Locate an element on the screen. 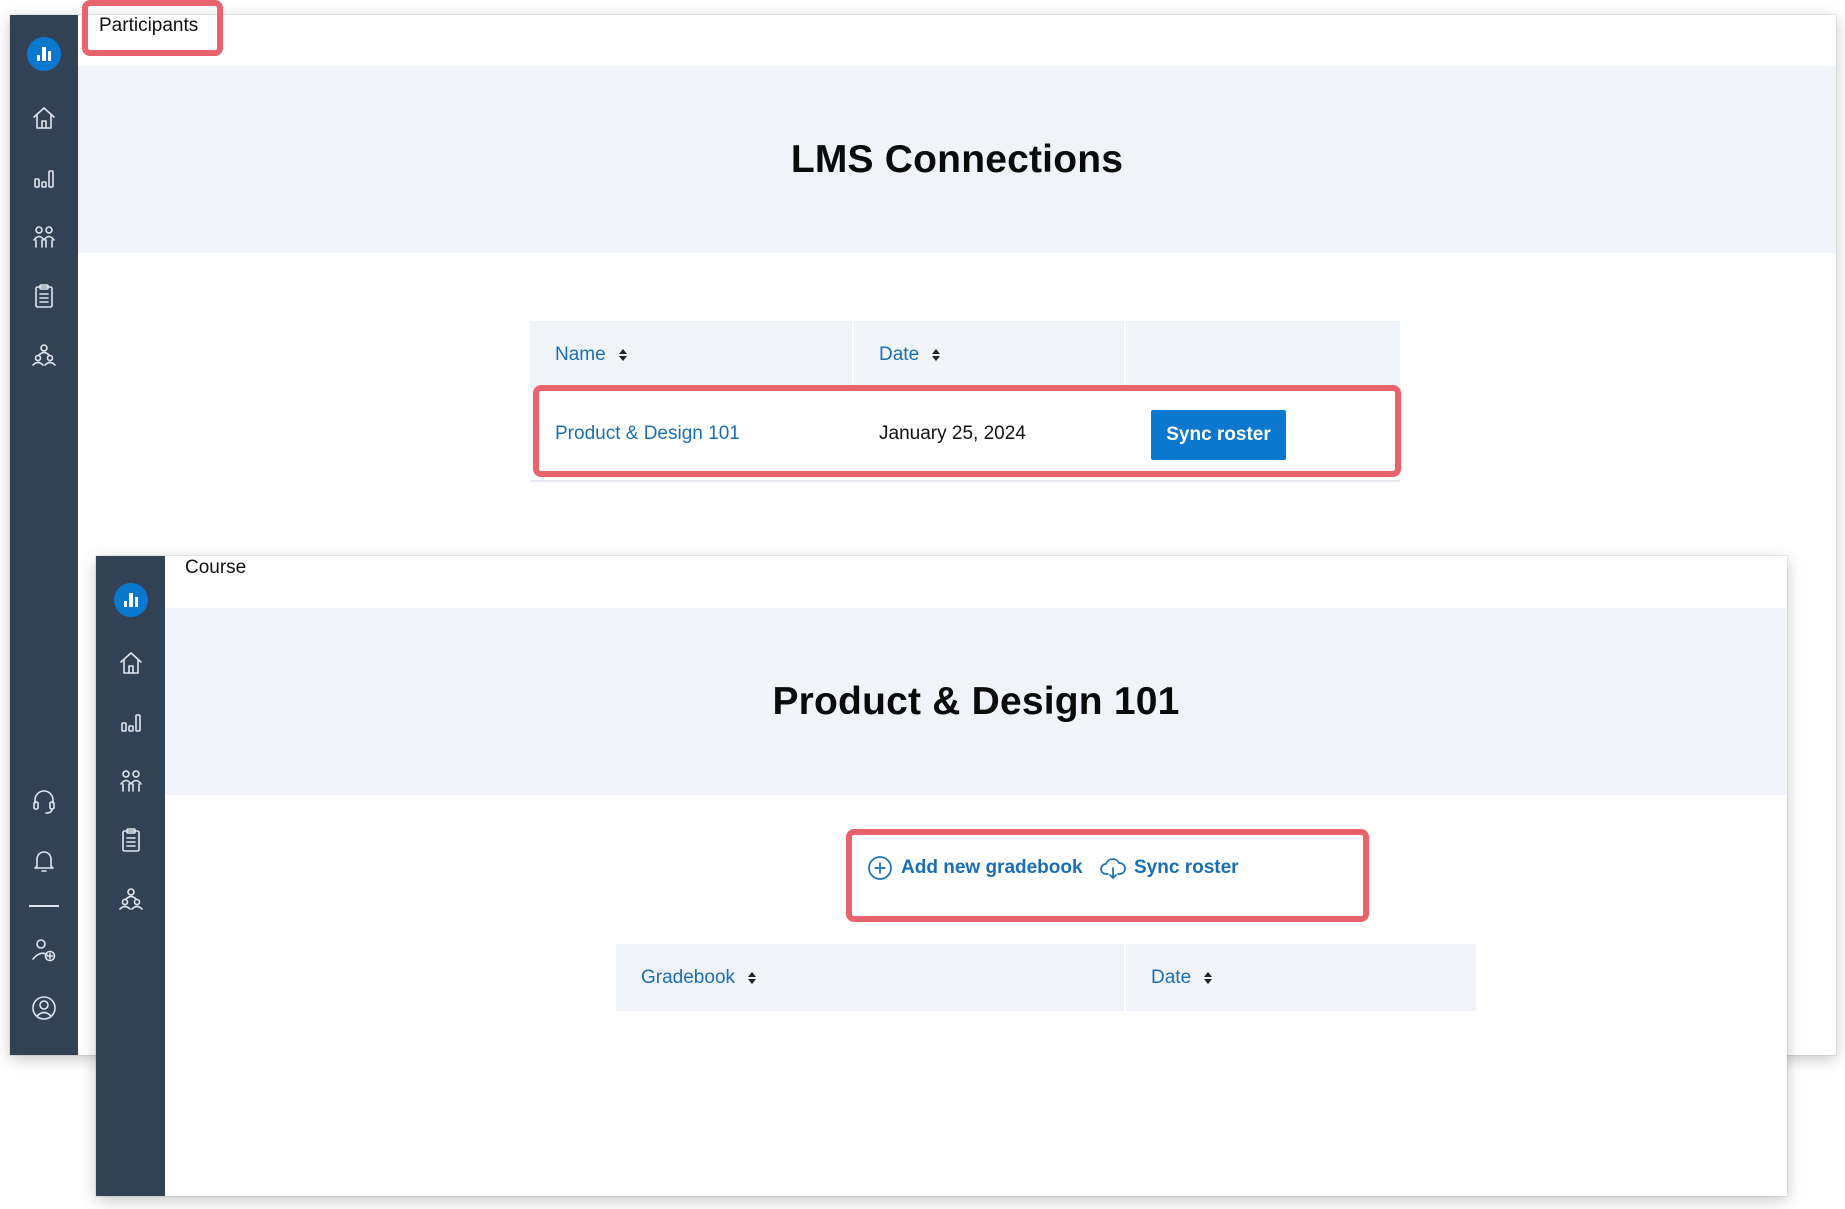 This screenshot has height=1209, width=1845. add-circle-icon is located at coordinates (880, 868).